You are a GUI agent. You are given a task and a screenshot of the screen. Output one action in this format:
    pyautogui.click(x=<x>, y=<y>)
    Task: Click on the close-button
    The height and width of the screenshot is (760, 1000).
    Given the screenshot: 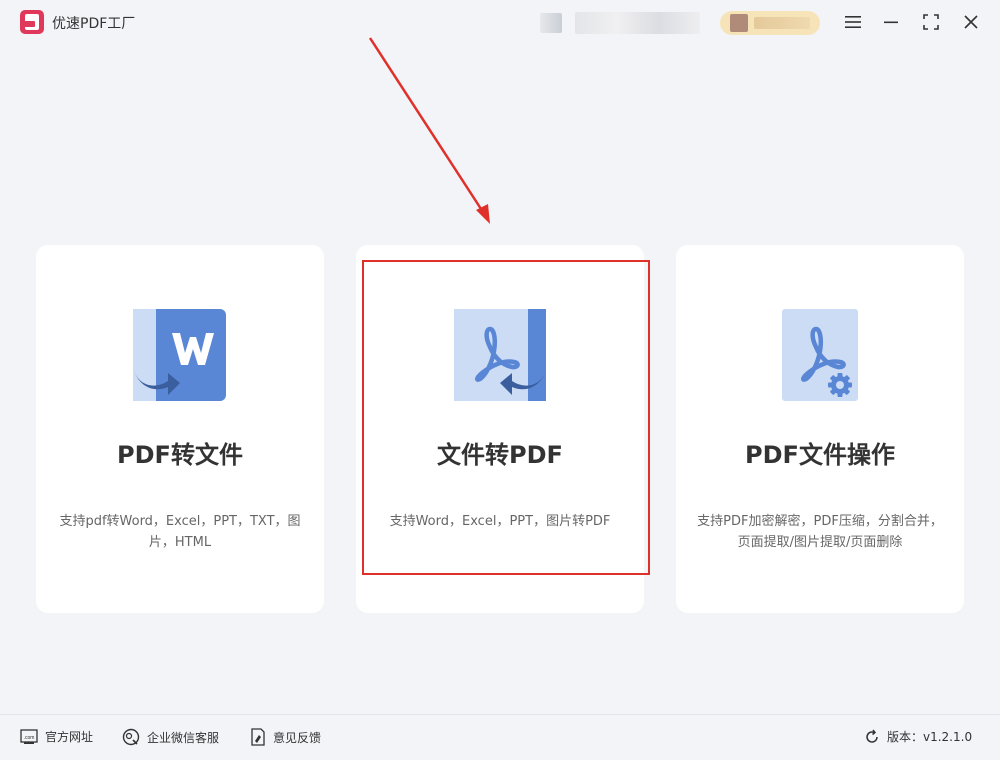 What is the action you would take?
    pyautogui.click(x=971, y=22)
    